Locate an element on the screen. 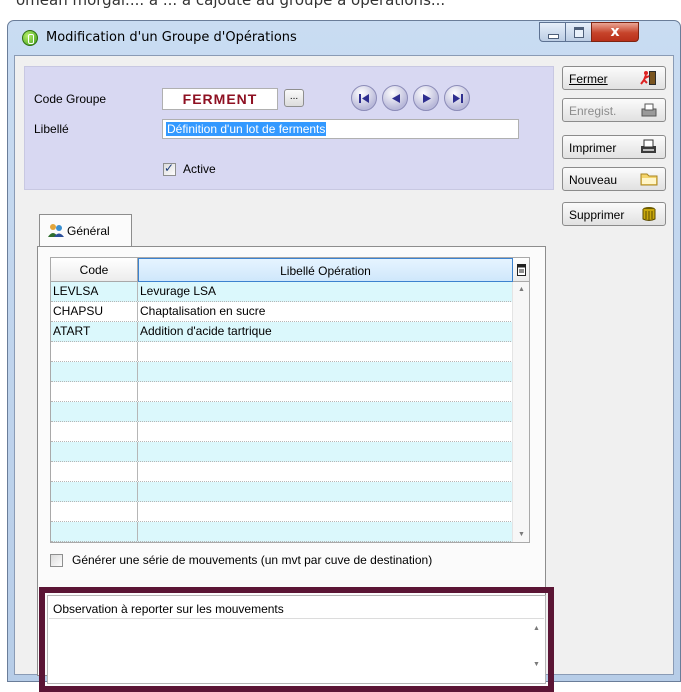 The image size is (681, 692). save-button: Enregist. is located at coordinates (614, 110).